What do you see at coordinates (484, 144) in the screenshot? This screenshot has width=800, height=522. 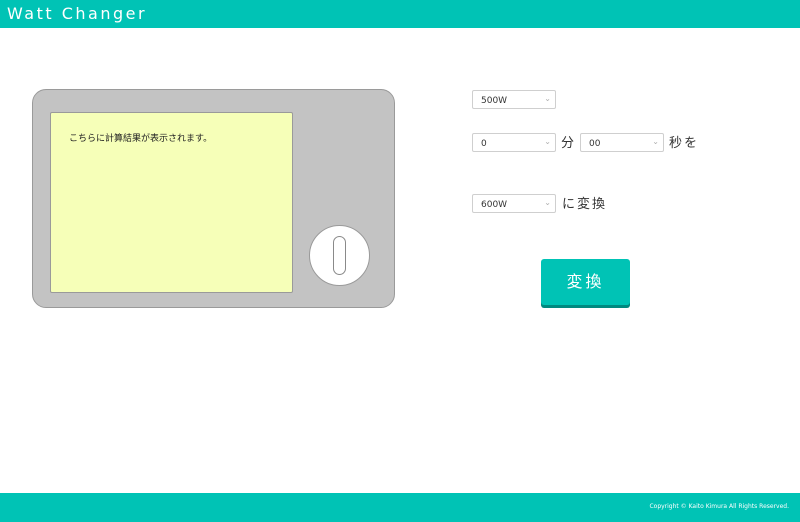 I see `minutes-value: 0` at bounding box center [484, 144].